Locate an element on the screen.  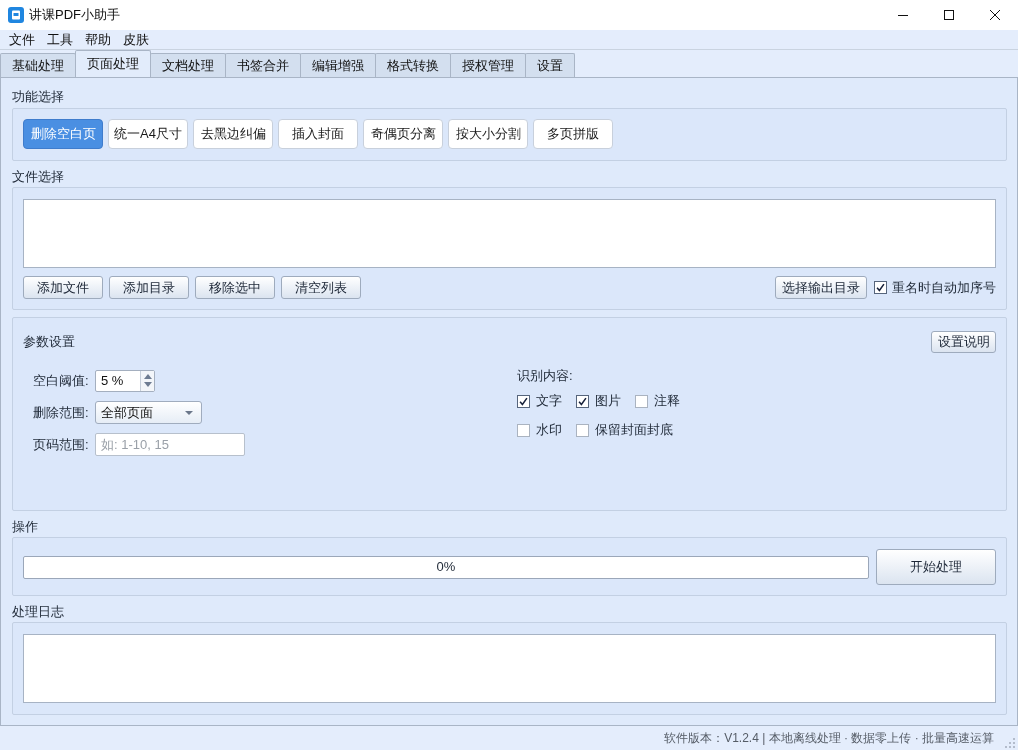
function-button: 多页拼版 is located at coordinates (573, 134).